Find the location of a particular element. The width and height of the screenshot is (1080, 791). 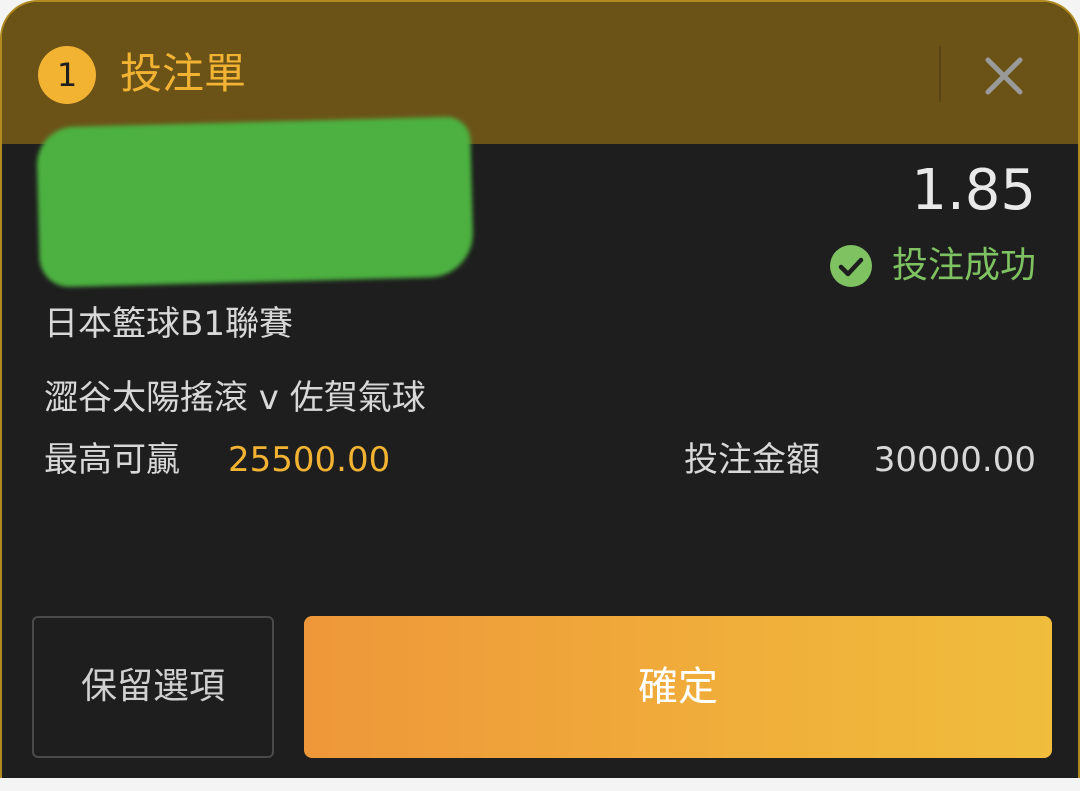

selection-count-badge: 1 is located at coordinates (67, 75).